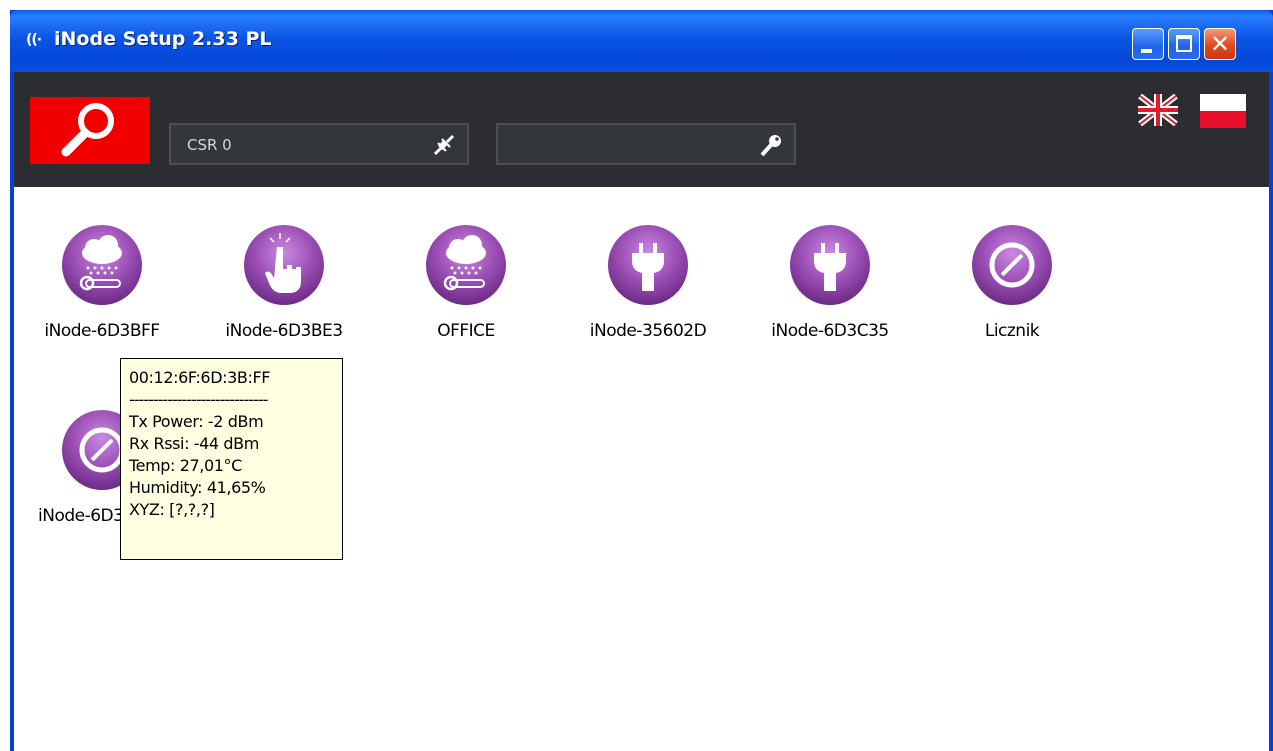 Image resolution: width=1273 pixels, height=751 pixels. Describe the element at coordinates (197, 487) in the screenshot. I see `tooltip-humidity: Humidity: 41,65%` at that location.